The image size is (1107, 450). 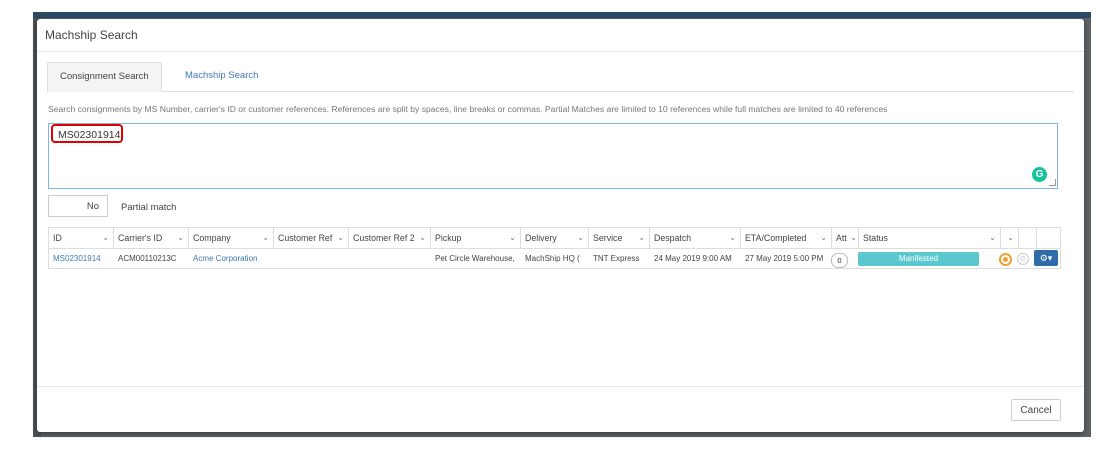 What do you see at coordinates (92, 206) in the screenshot?
I see `partial-match-toggle-value: No` at bounding box center [92, 206].